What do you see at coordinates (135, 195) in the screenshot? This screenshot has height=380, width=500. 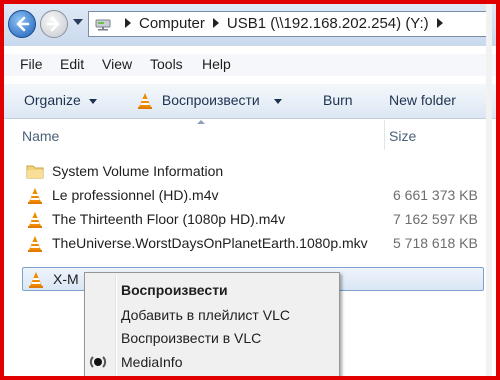 I see `file-name: Le professionnel (HD).m4v` at bounding box center [135, 195].